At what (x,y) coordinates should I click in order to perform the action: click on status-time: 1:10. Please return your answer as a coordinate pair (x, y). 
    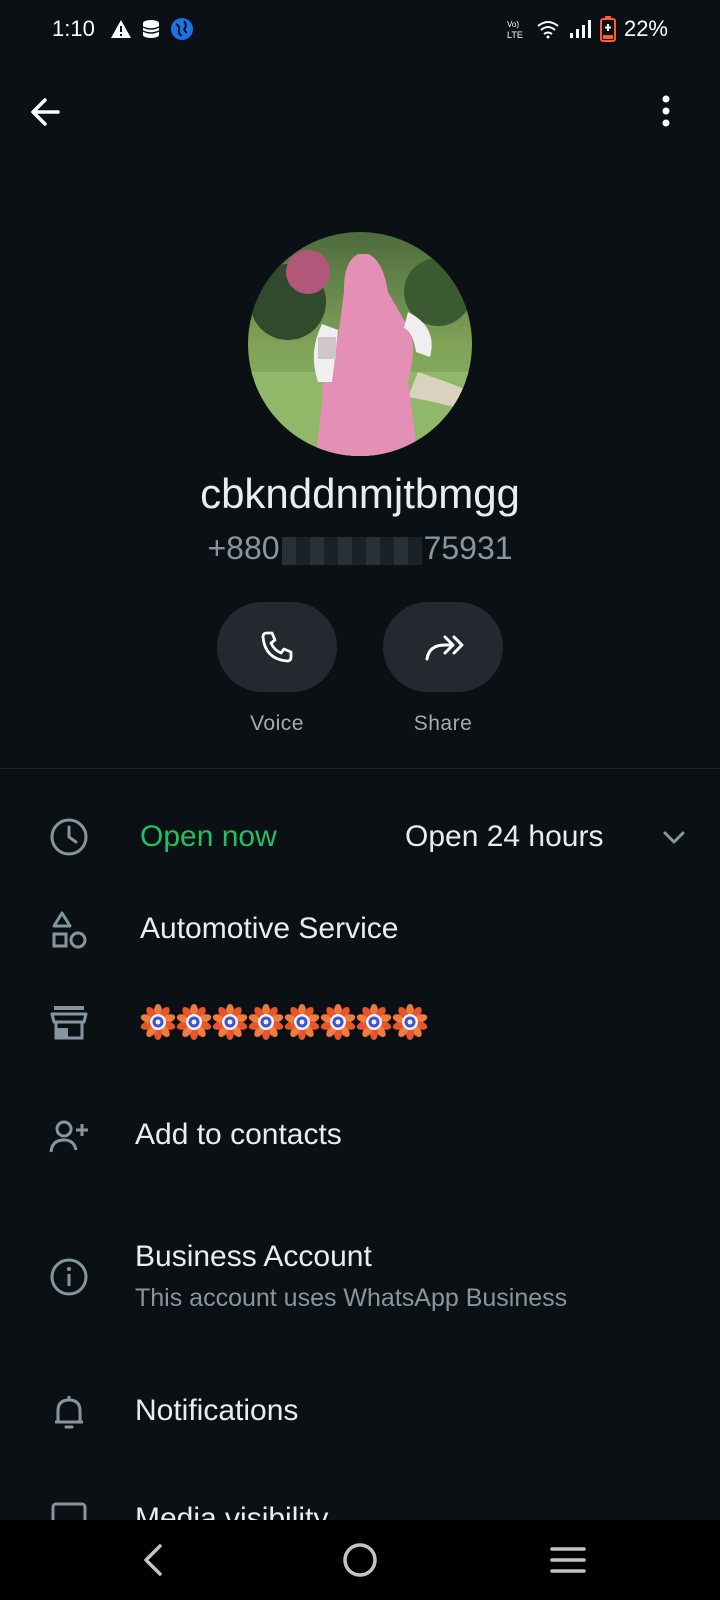
    Looking at the image, I should click on (73, 28).